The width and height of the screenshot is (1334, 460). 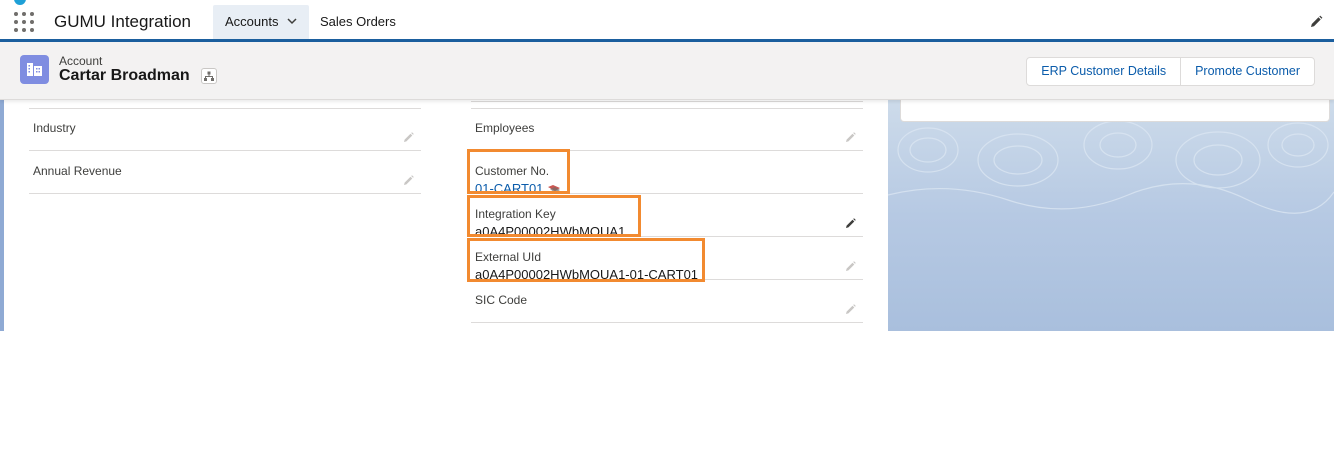 What do you see at coordinates (20, 2) in the screenshot?
I see `salesforce-cloud-icon` at bounding box center [20, 2].